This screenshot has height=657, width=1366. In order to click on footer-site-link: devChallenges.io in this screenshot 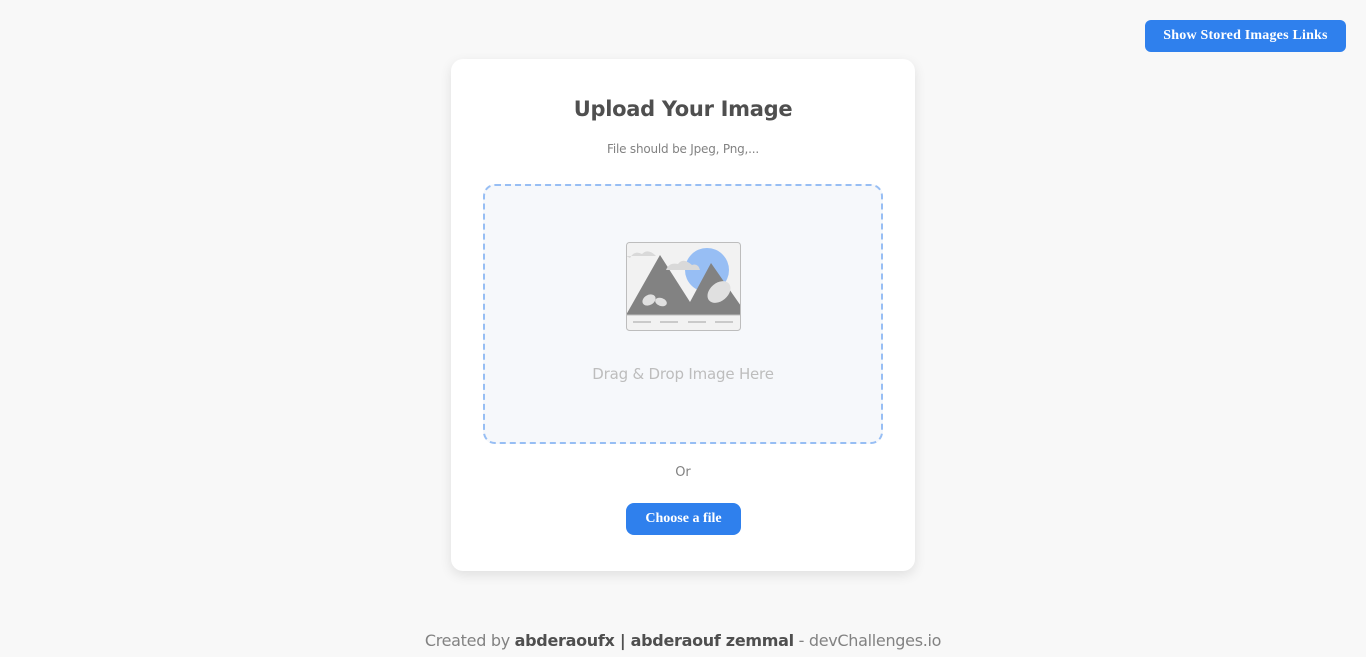, I will do `click(875, 640)`.